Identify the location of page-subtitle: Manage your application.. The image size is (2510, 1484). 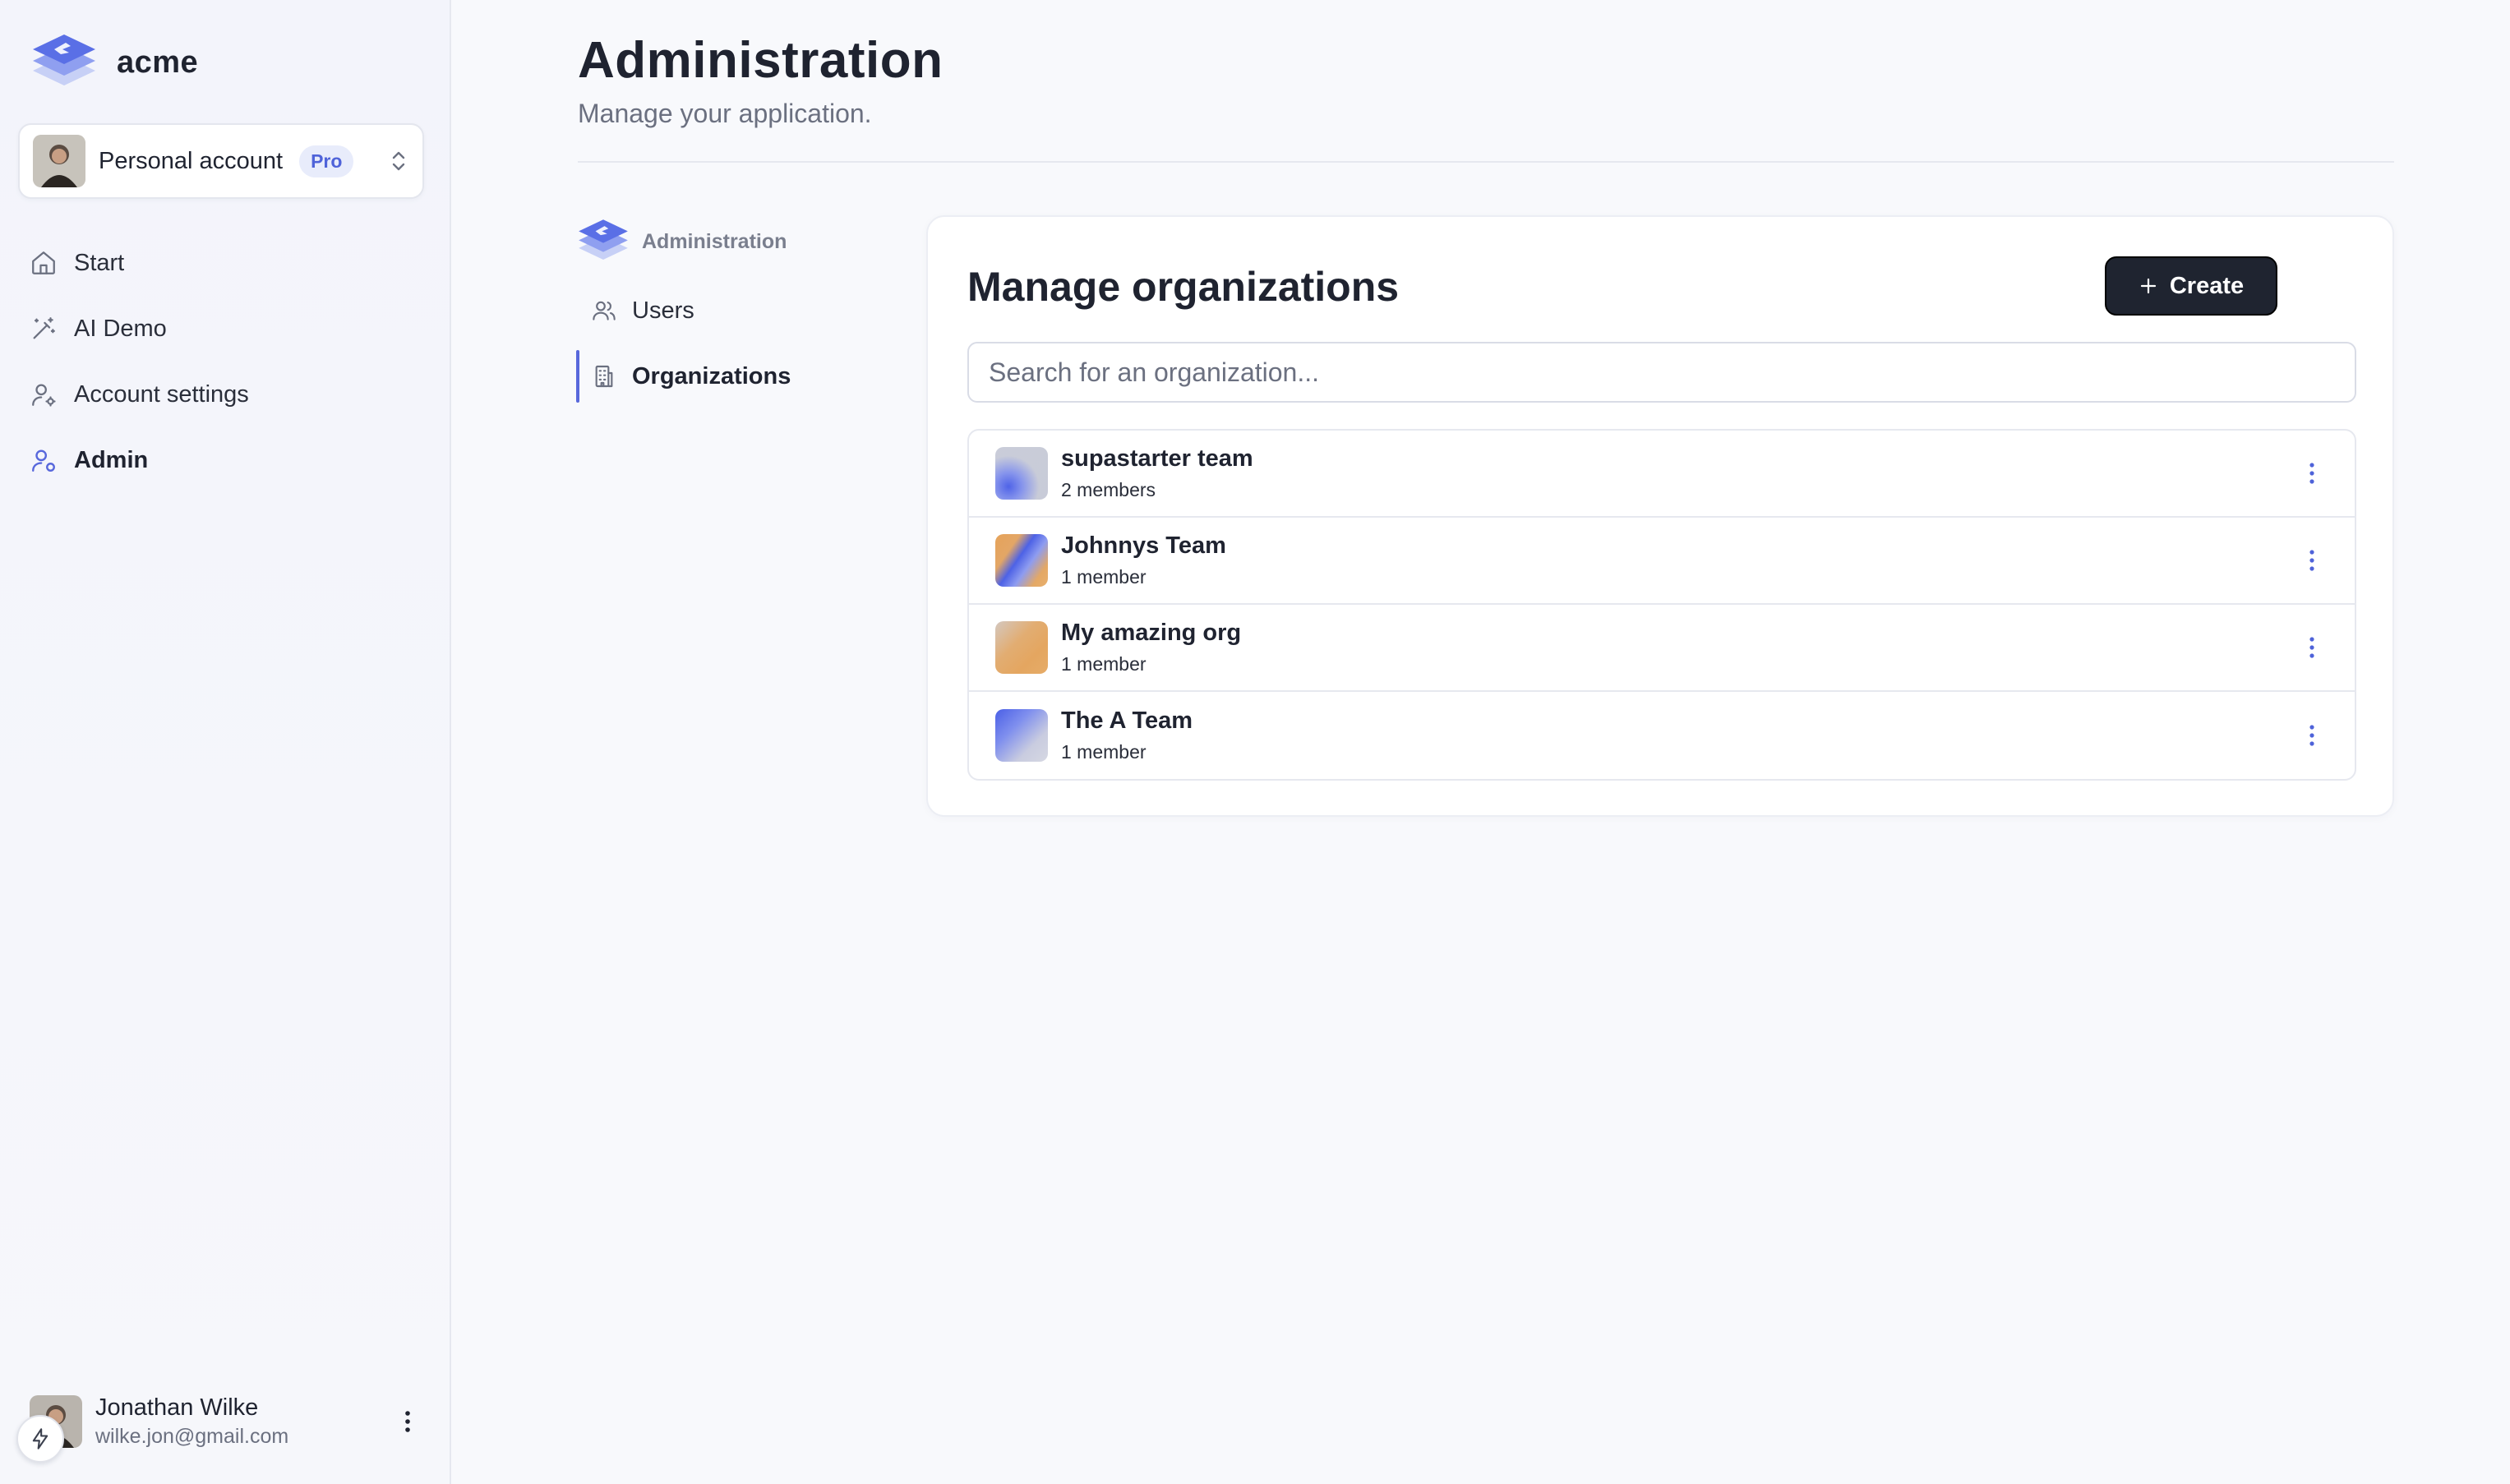
(725, 114).